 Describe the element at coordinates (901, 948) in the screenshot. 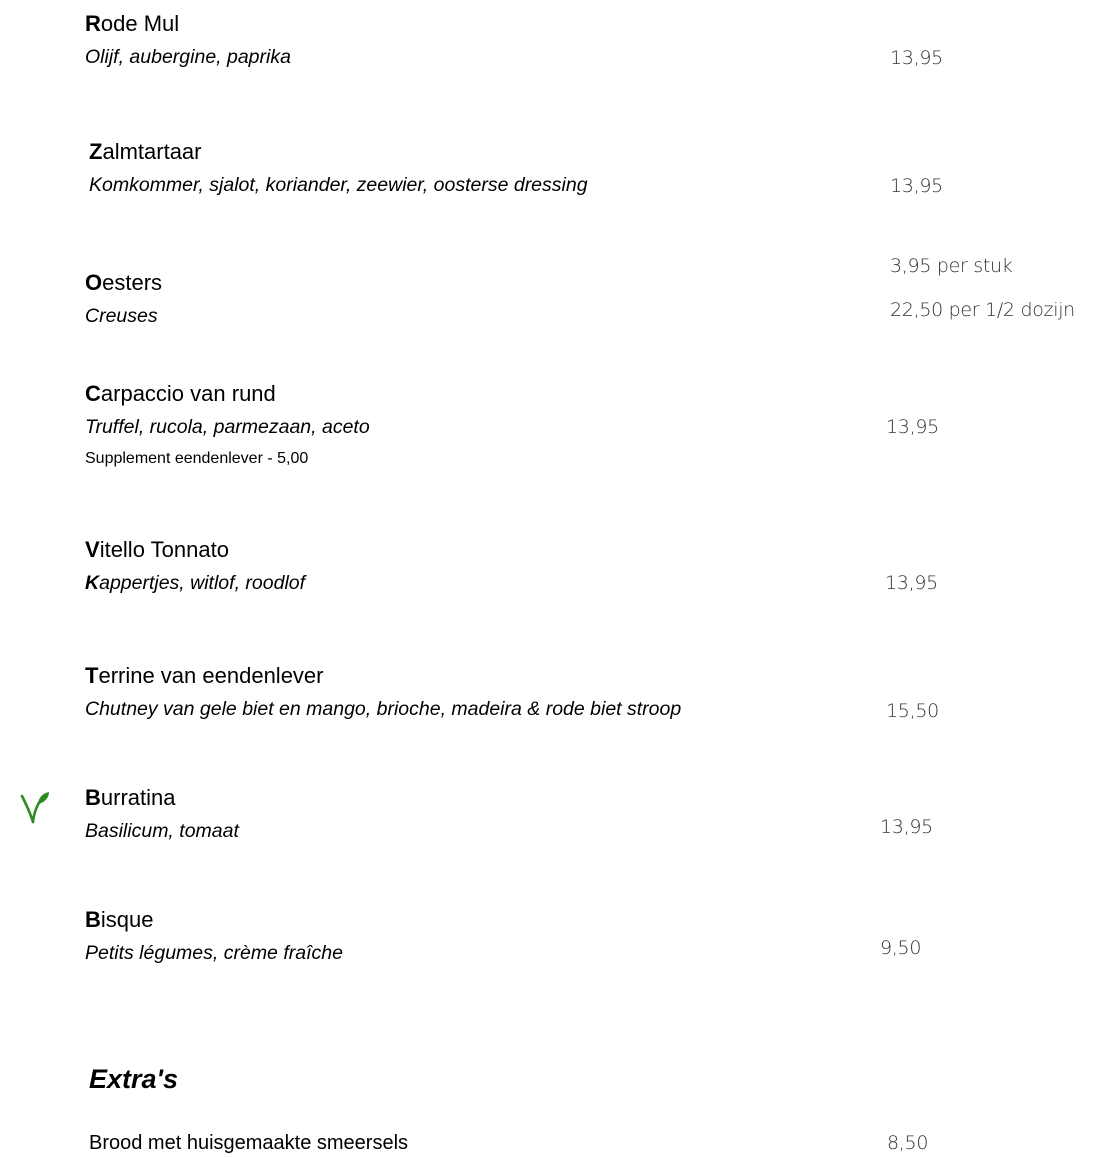

I see `item-price: 9,50` at that location.